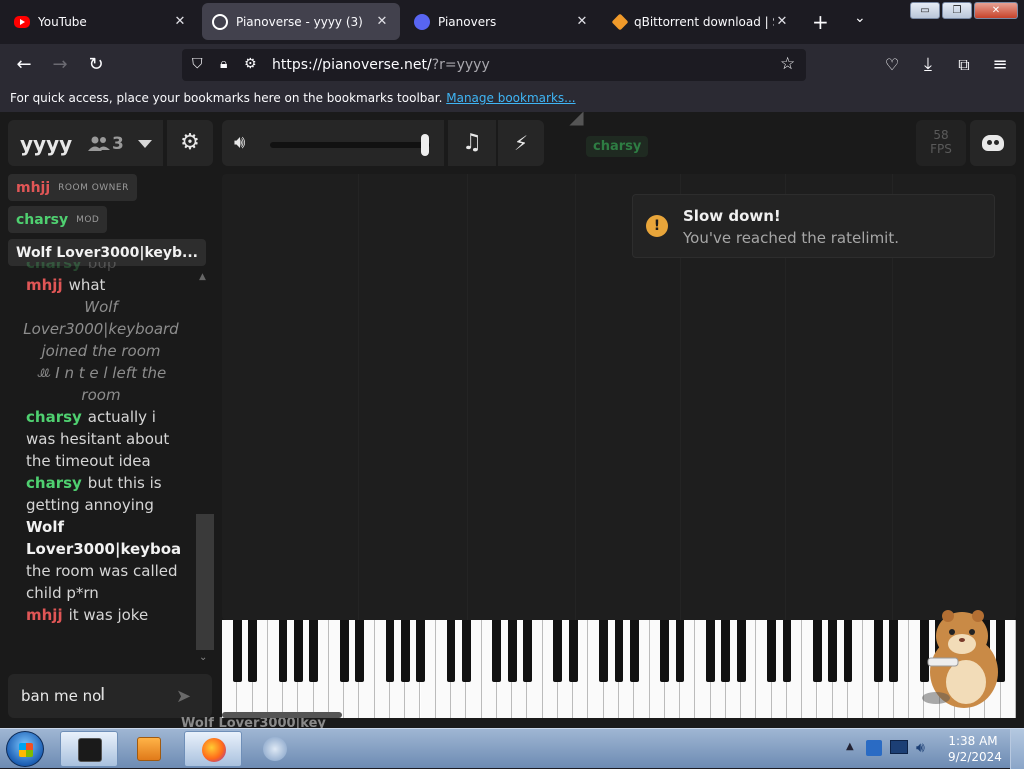  I want to click on discord-button, so click(993, 143).